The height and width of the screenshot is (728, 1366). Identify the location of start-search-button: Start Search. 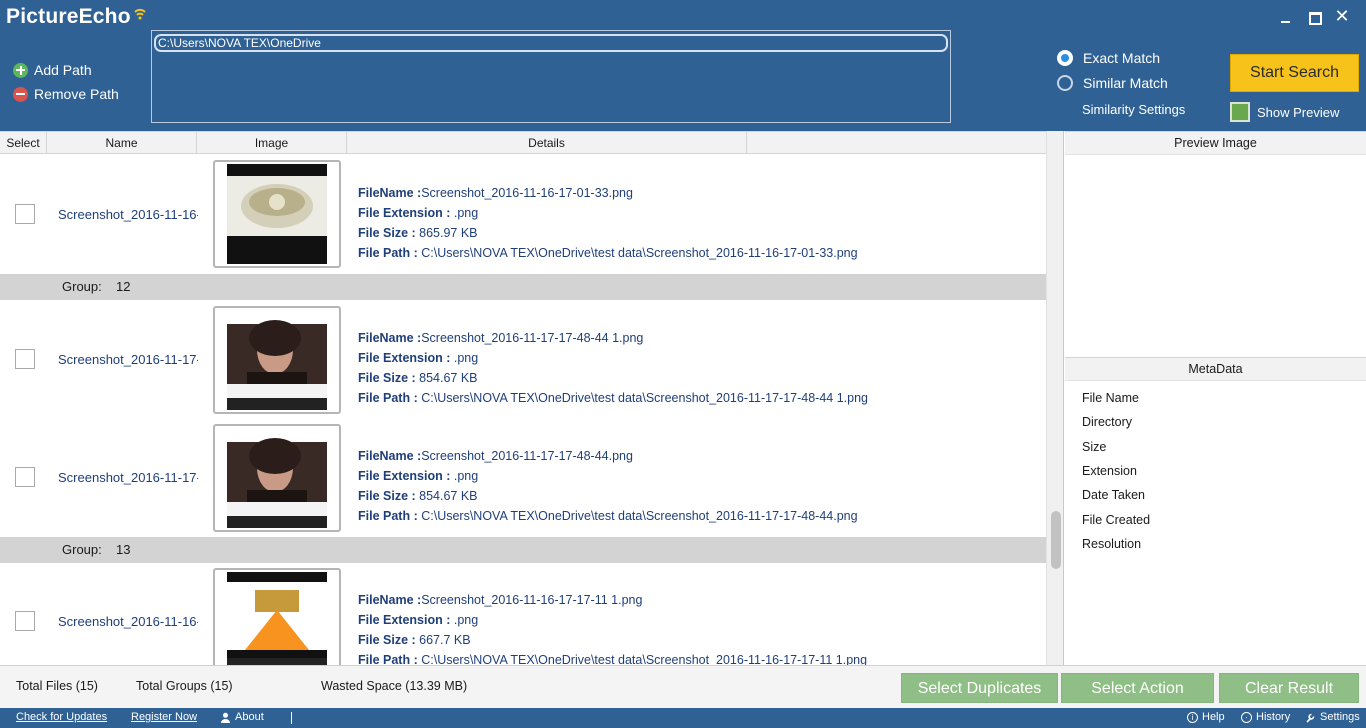
(1294, 73).